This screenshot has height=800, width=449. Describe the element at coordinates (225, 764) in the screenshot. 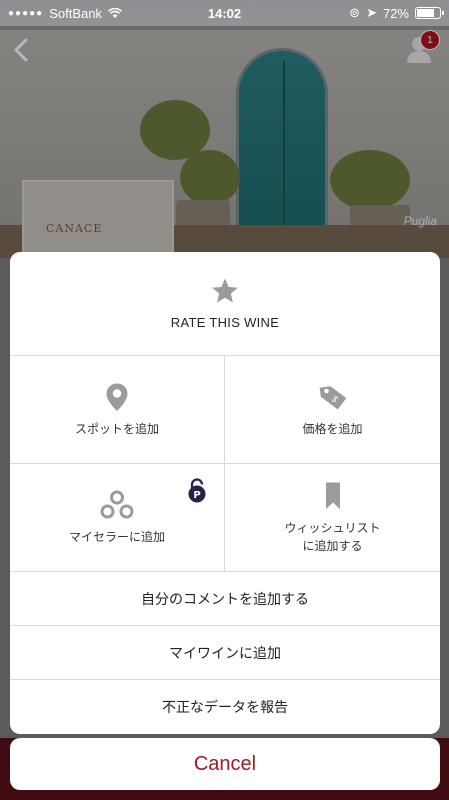

I see `cancel-button: Cancel` at that location.